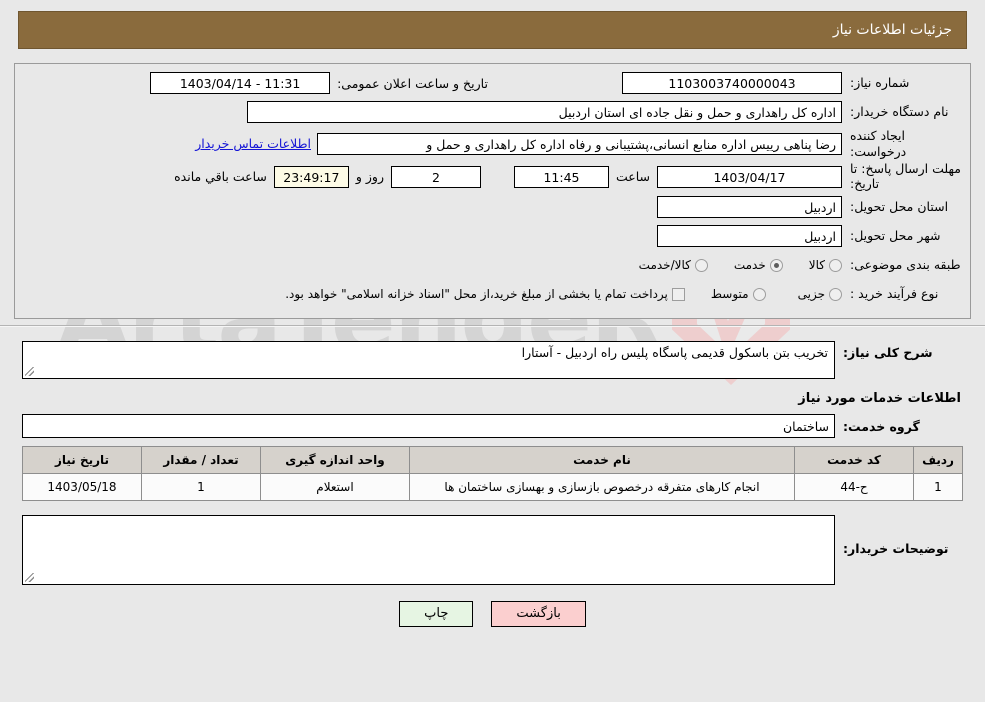  What do you see at coordinates (899, 112) in the screenshot?
I see `buyer-org-label: نام دستگاه خریدار:` at bounding box center [899, 112].